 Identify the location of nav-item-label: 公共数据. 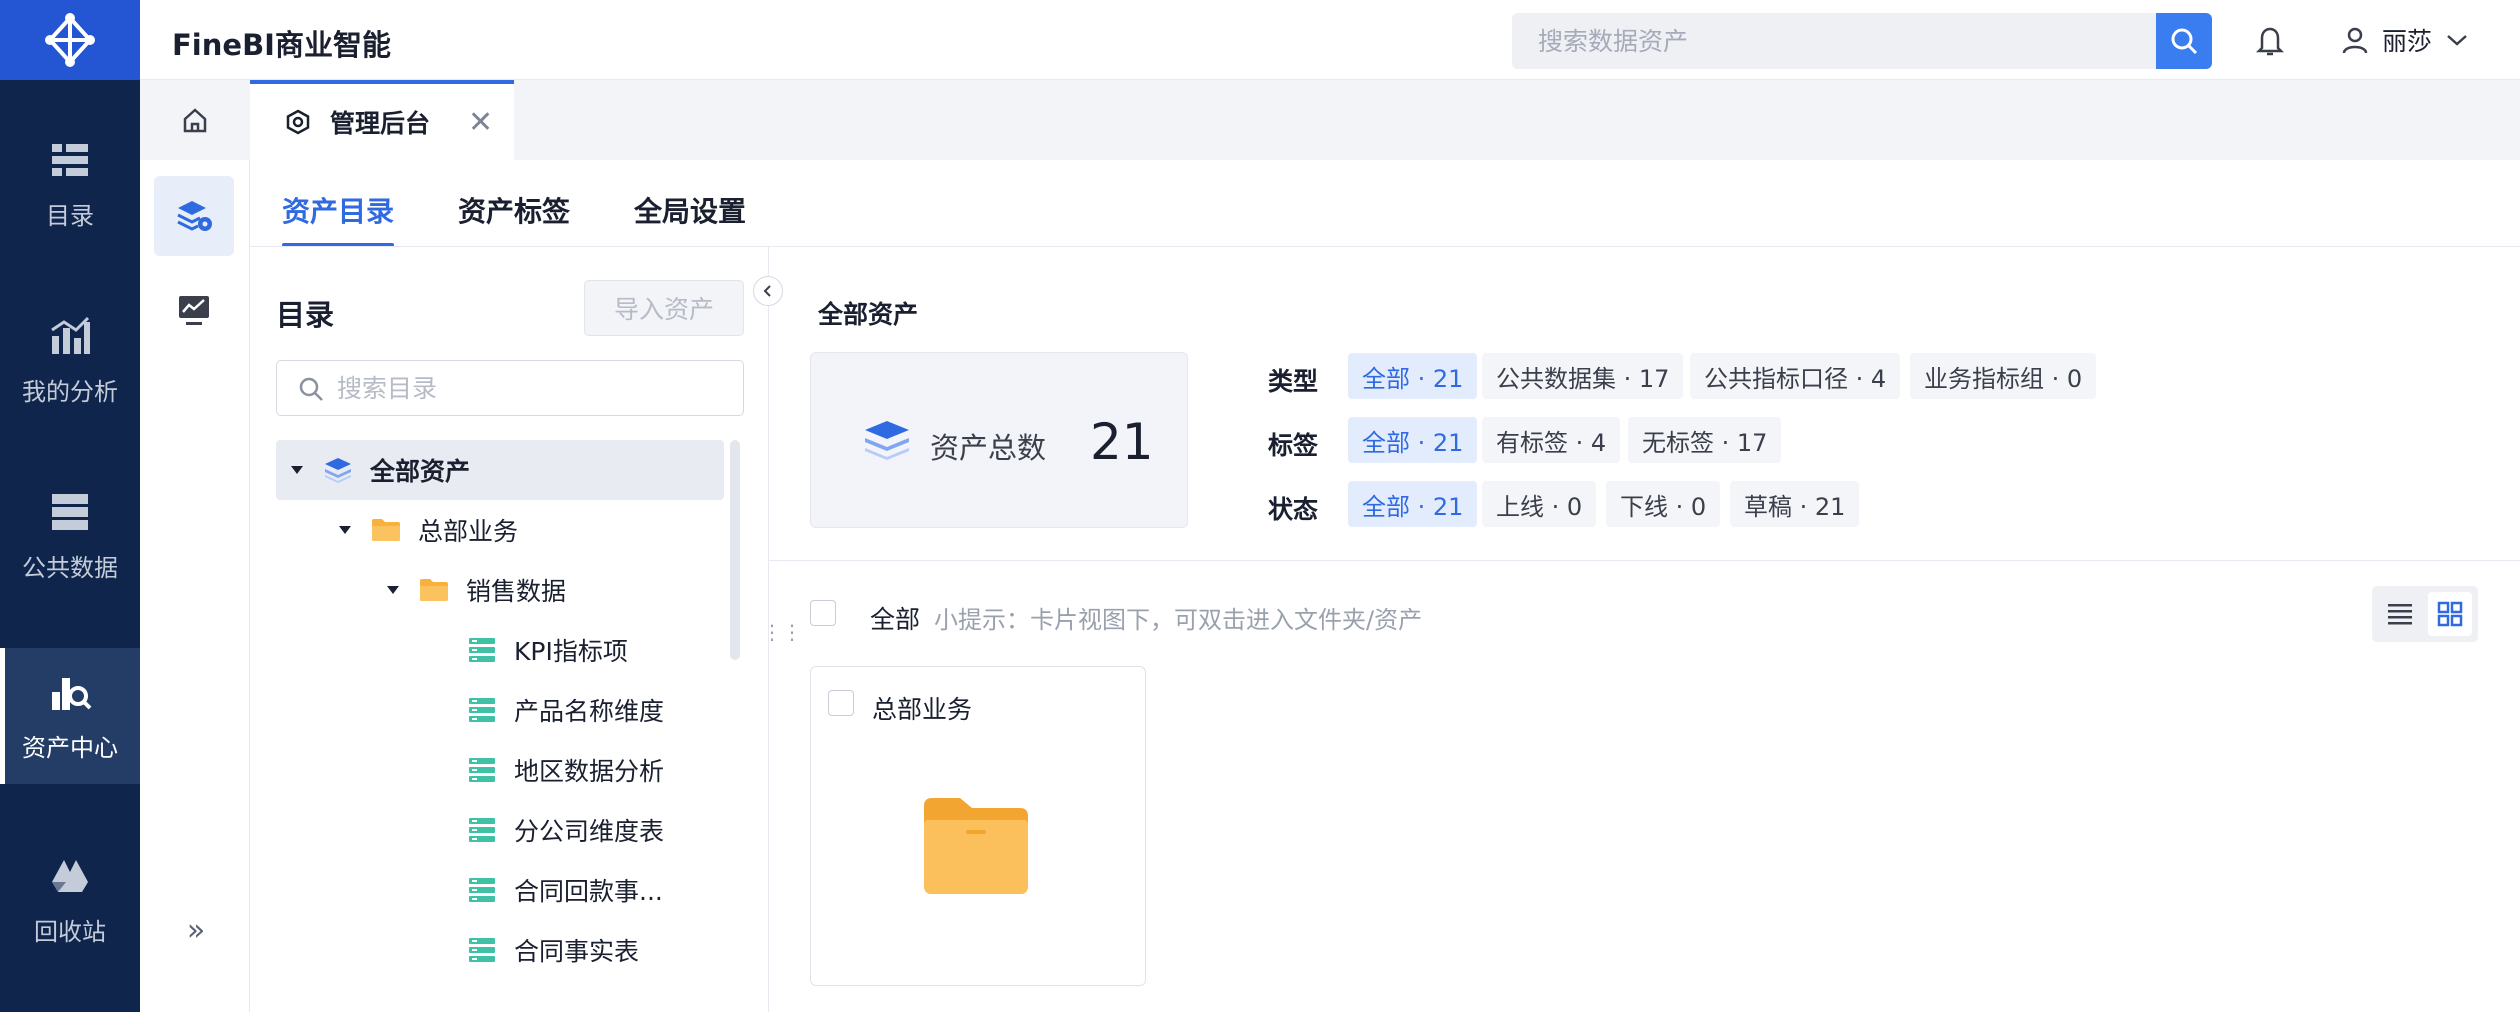
(70, 567).